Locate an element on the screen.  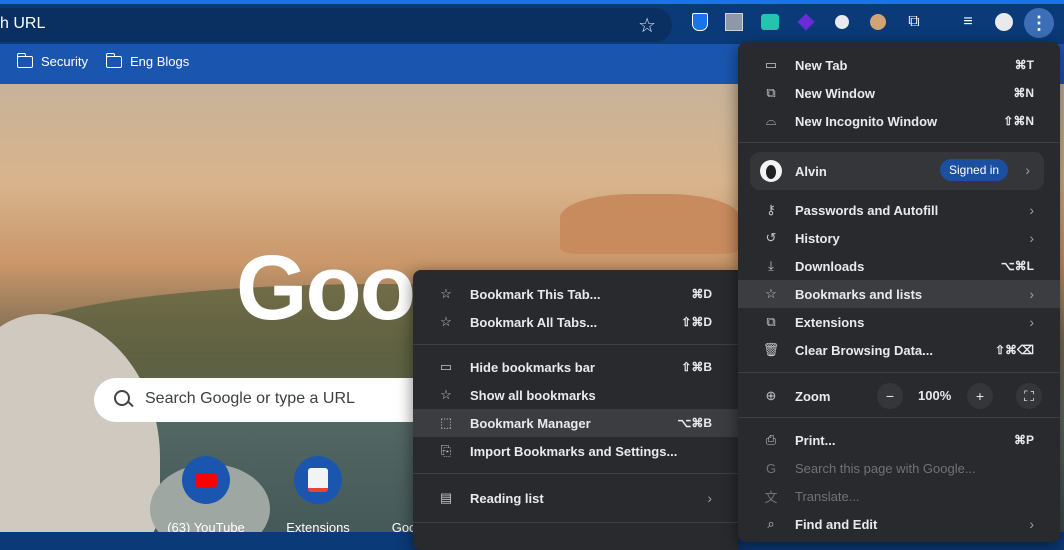
menu-item-shortcut: ⌘T is located at coordinates (1024, 65).